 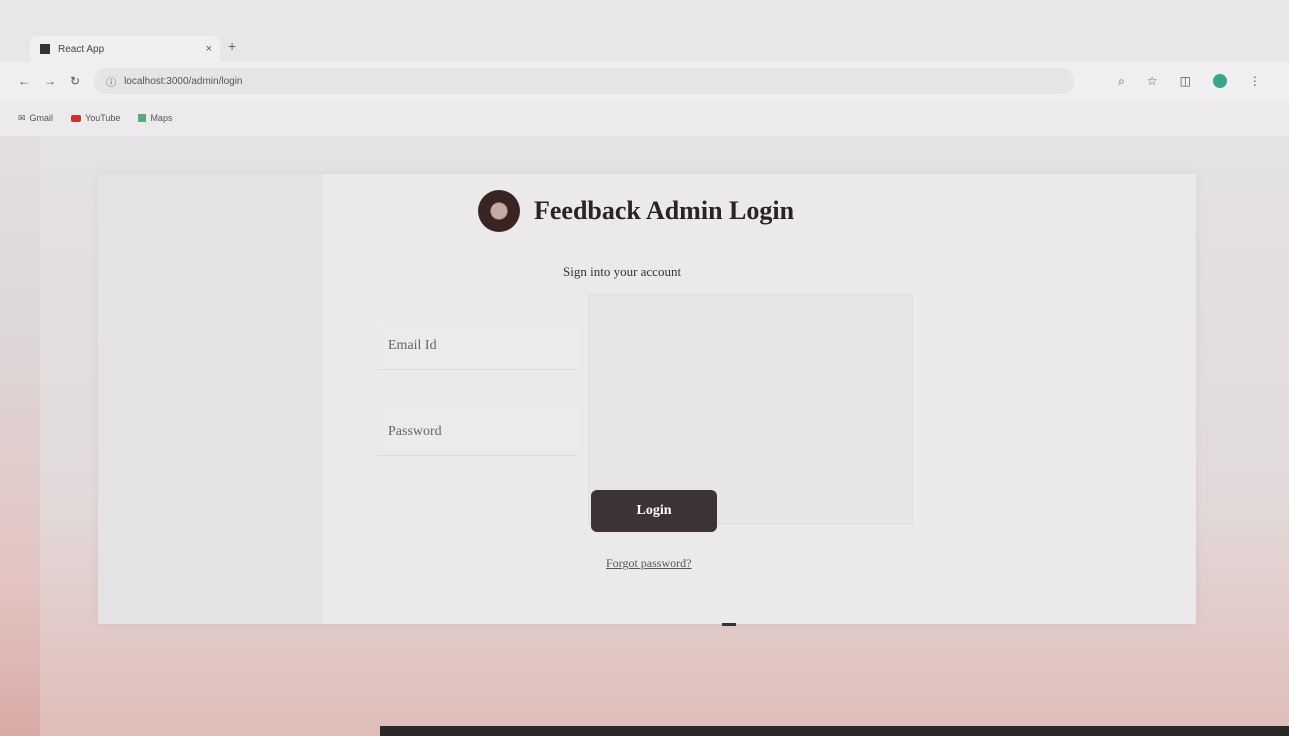 I want to click on forgot-password-link: Forgot password?, so click(x=648, y=563).